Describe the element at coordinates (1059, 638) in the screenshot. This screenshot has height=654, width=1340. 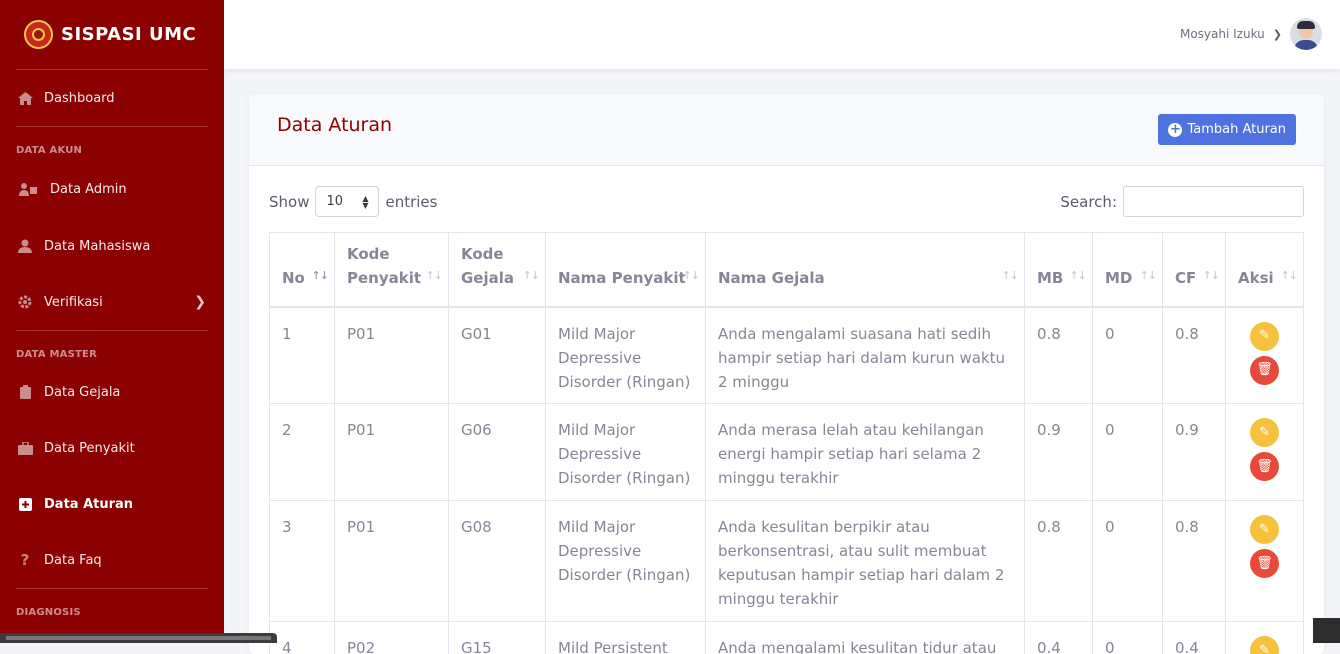
I see `cell-mb: 0.4` at that location.